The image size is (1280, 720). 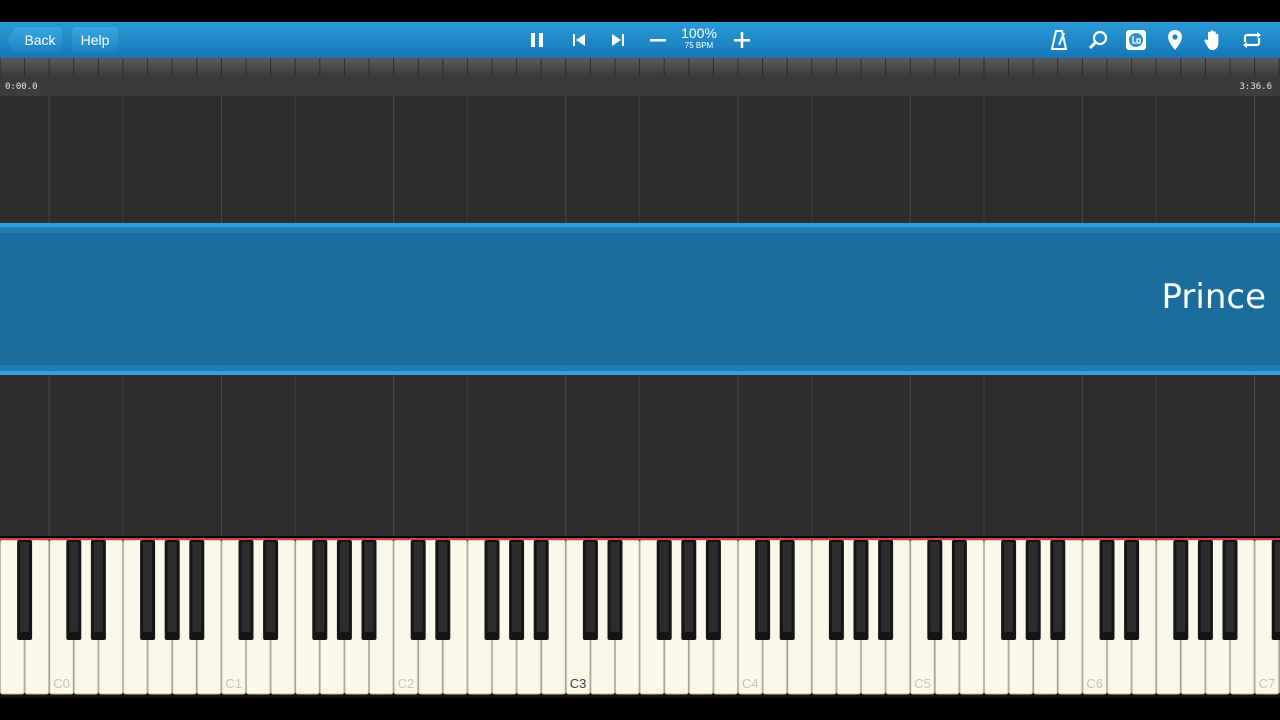 What do you see at coordinates (61, 683) in the screenshot?
I see `octave-label: C0` at bounding box center [61, 683].